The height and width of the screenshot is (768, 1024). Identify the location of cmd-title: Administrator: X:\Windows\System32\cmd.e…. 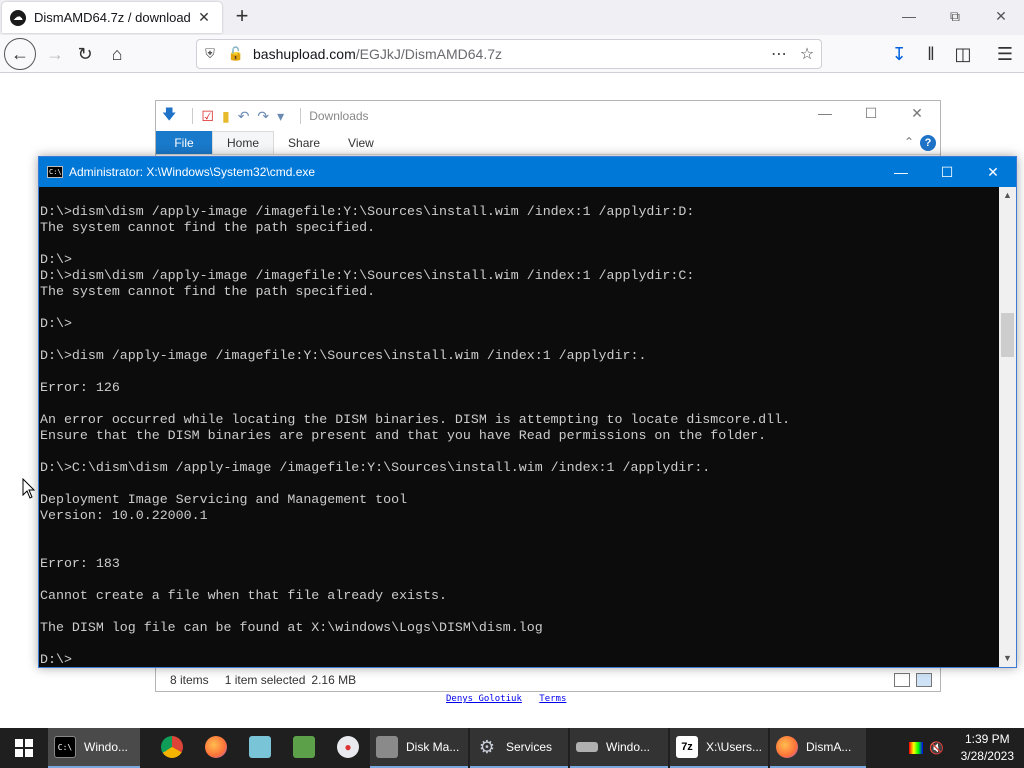
(192, 172).